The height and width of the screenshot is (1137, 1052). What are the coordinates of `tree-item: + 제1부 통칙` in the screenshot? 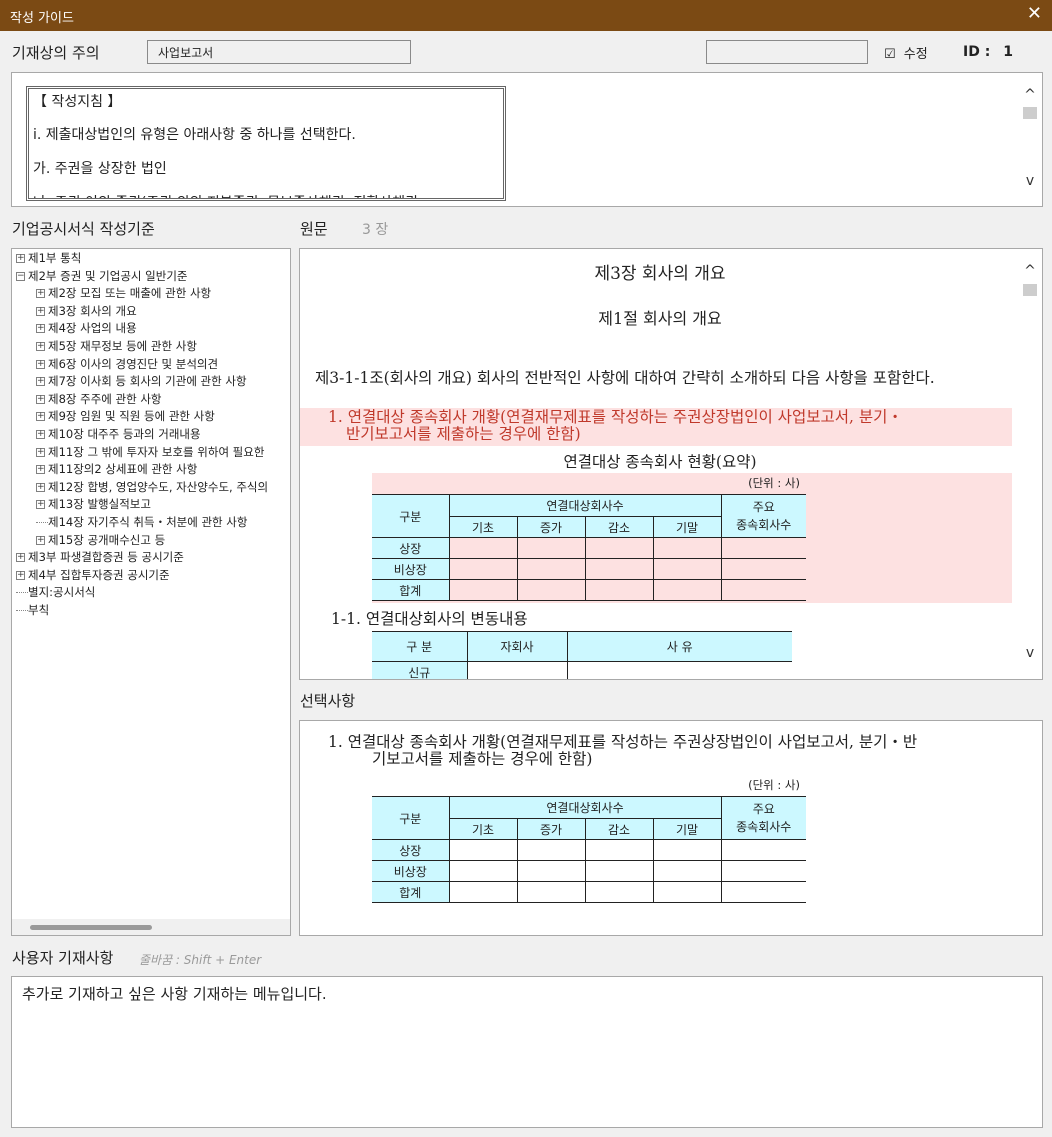 It's located at (48, 259).